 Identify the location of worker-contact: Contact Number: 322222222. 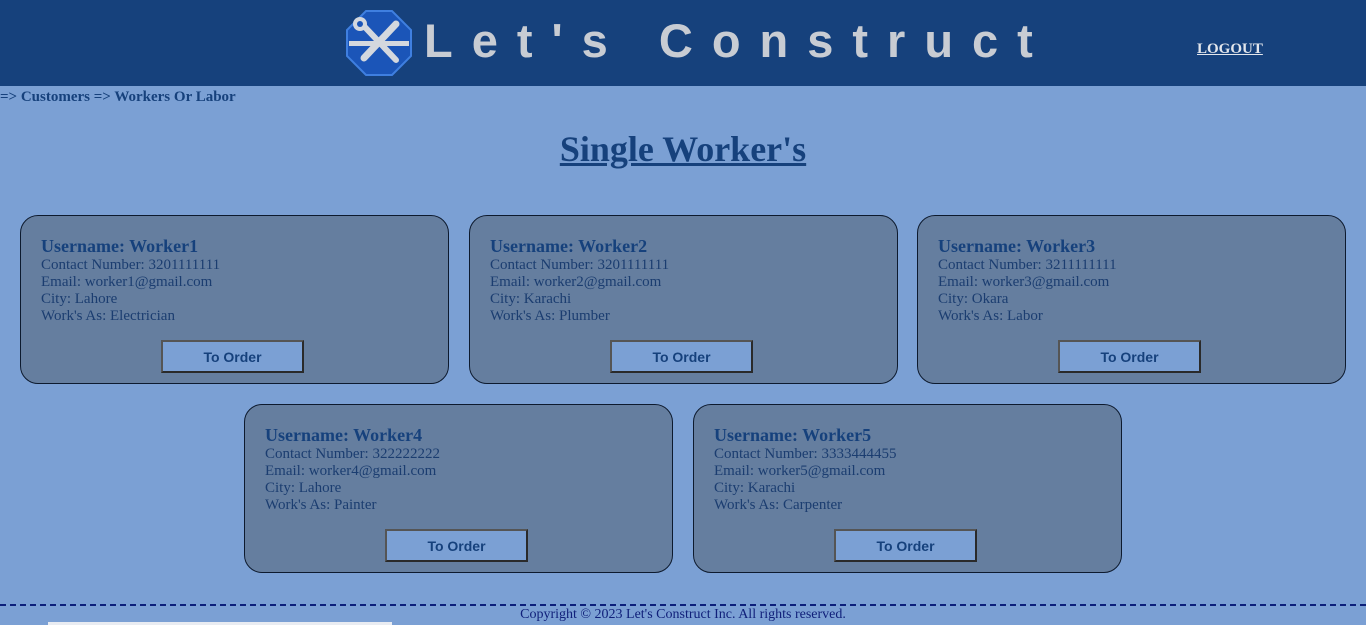
(352, 454).